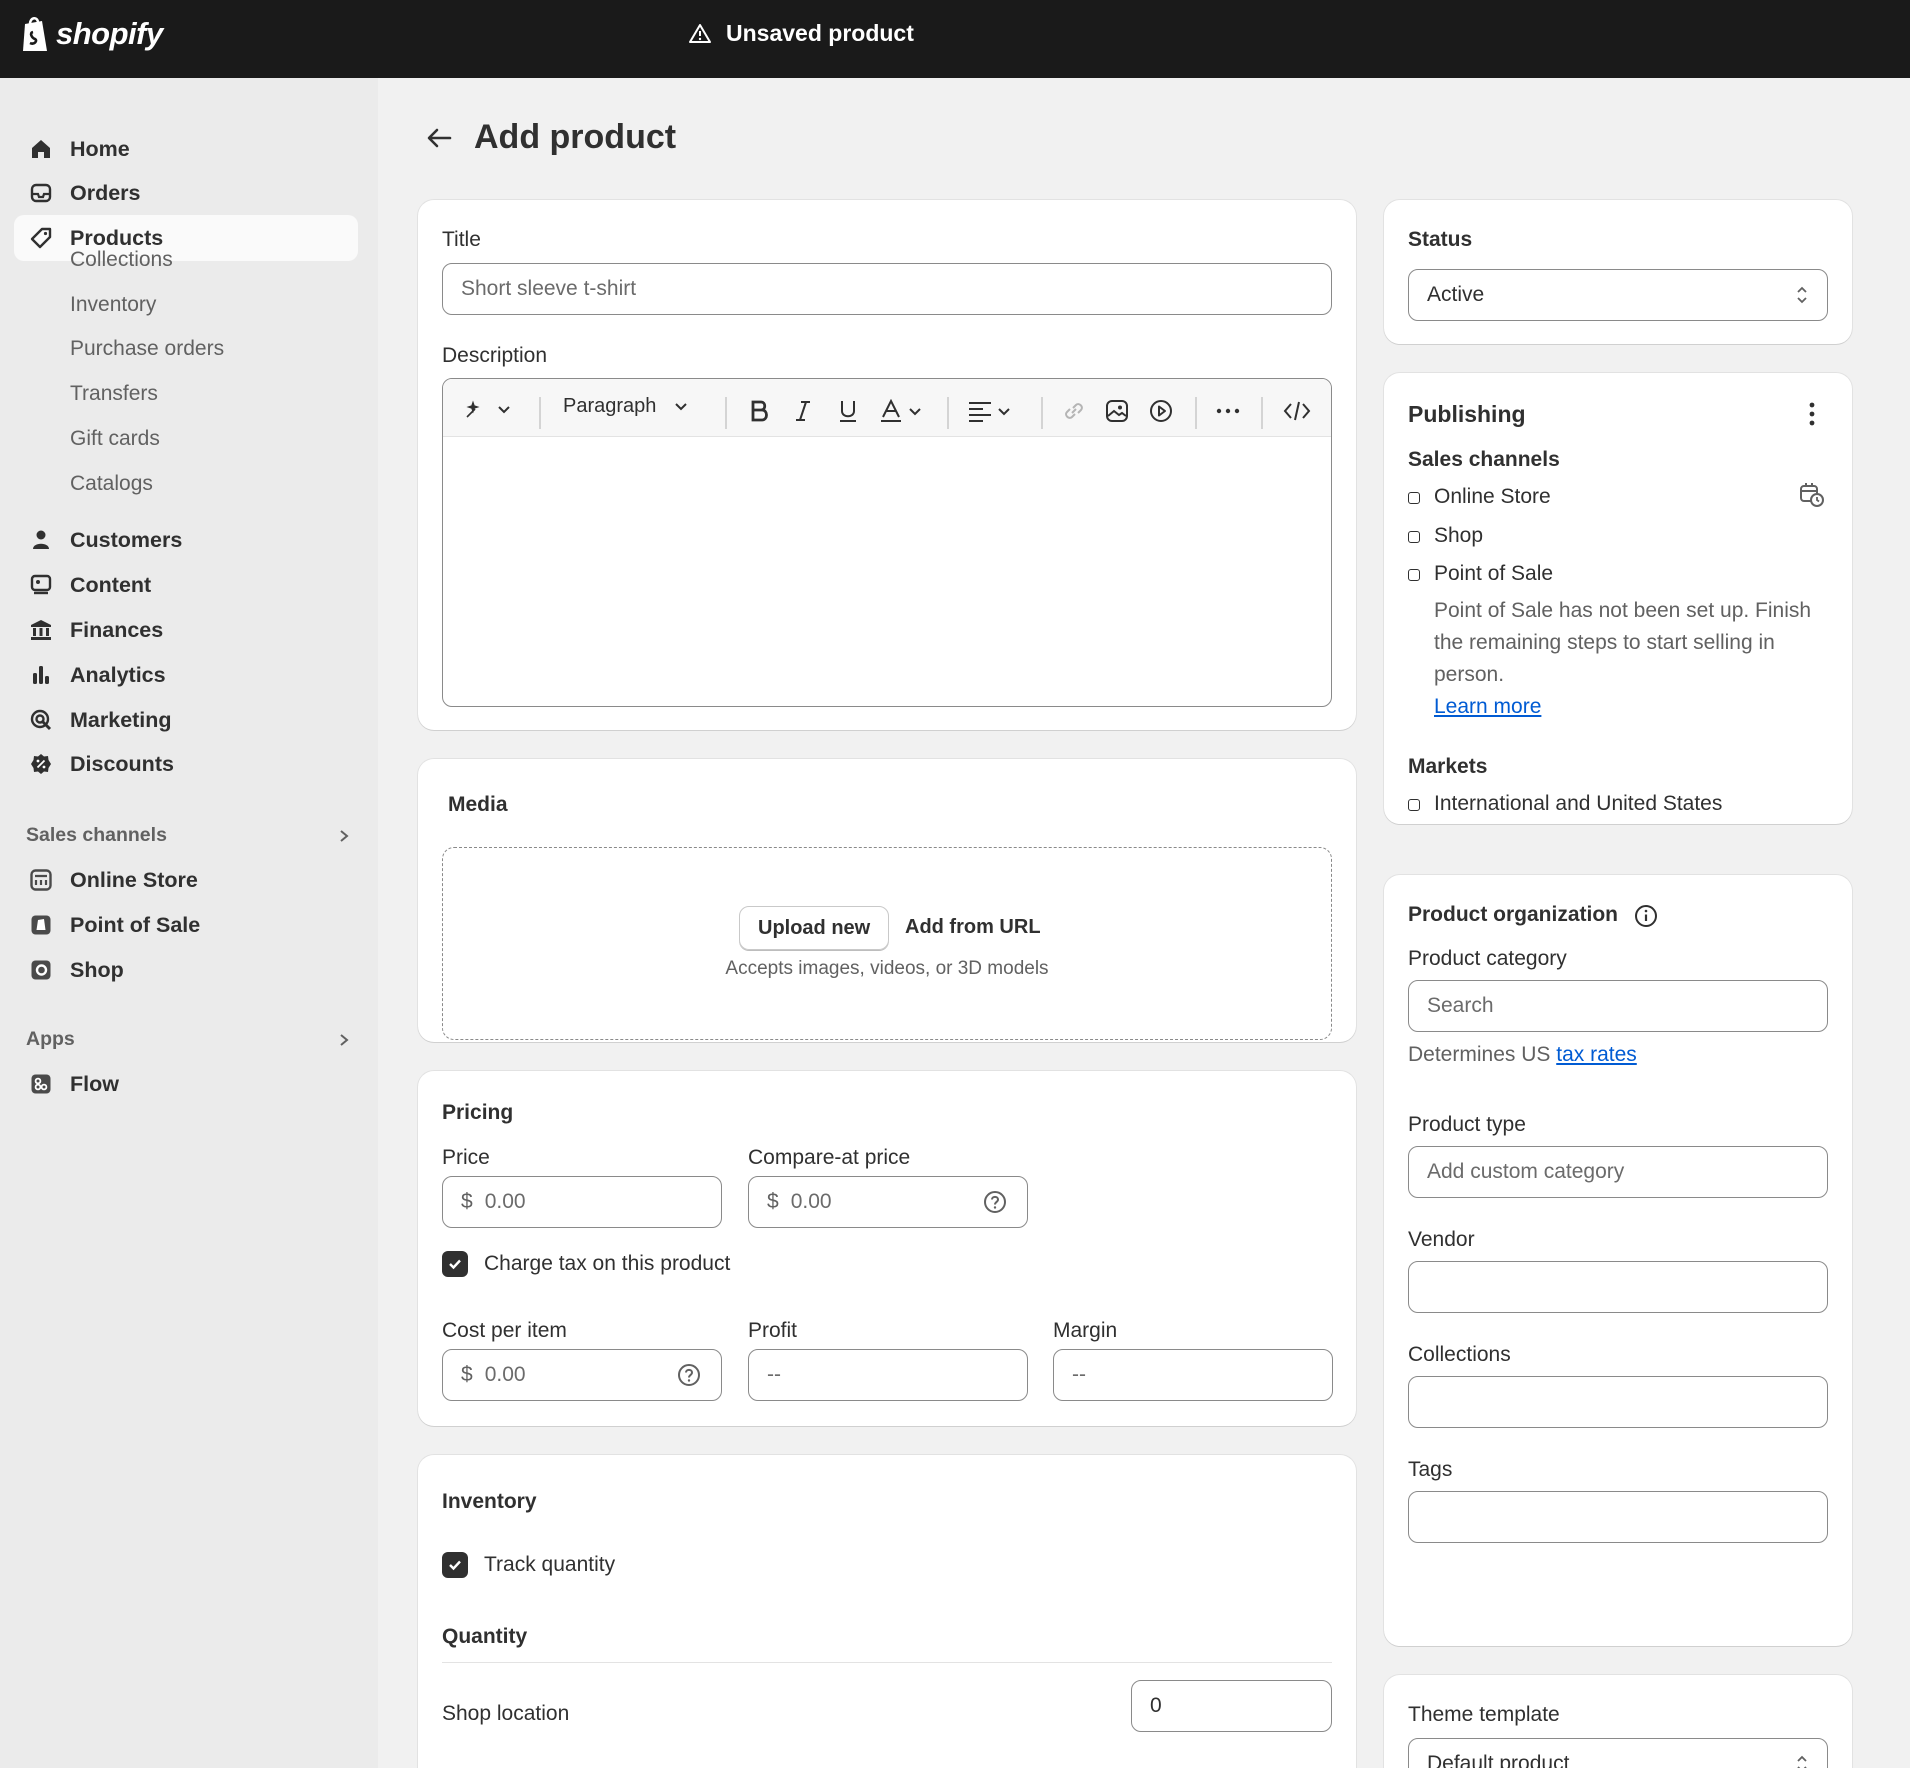  I want to click on sidebar-item-home: Home, so click(186, 149).